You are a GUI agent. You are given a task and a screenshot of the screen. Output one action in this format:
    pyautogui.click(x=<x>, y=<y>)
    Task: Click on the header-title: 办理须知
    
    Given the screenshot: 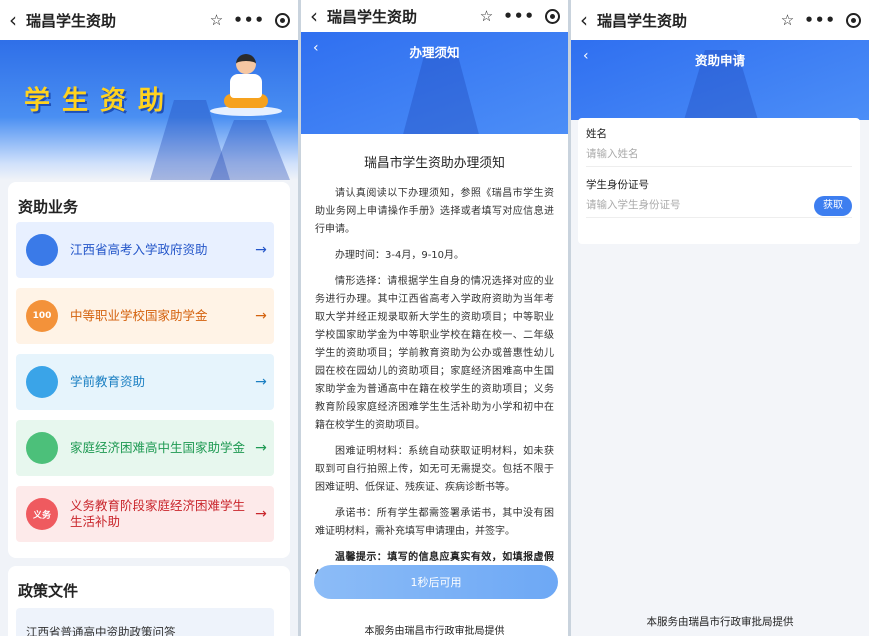 What is the action you would take?
    pyautogui.click(x=434, y=52)
    